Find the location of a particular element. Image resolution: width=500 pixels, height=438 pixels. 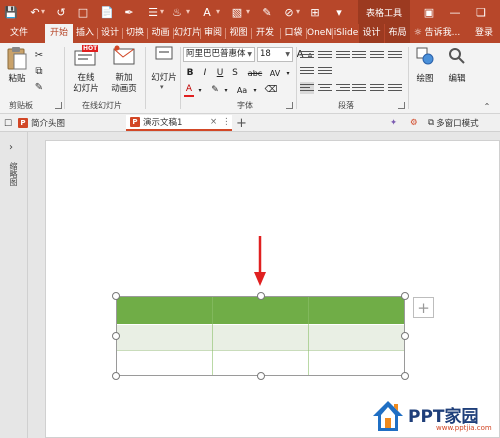

new-tab-icon: + is located at coordinates (241, 123).